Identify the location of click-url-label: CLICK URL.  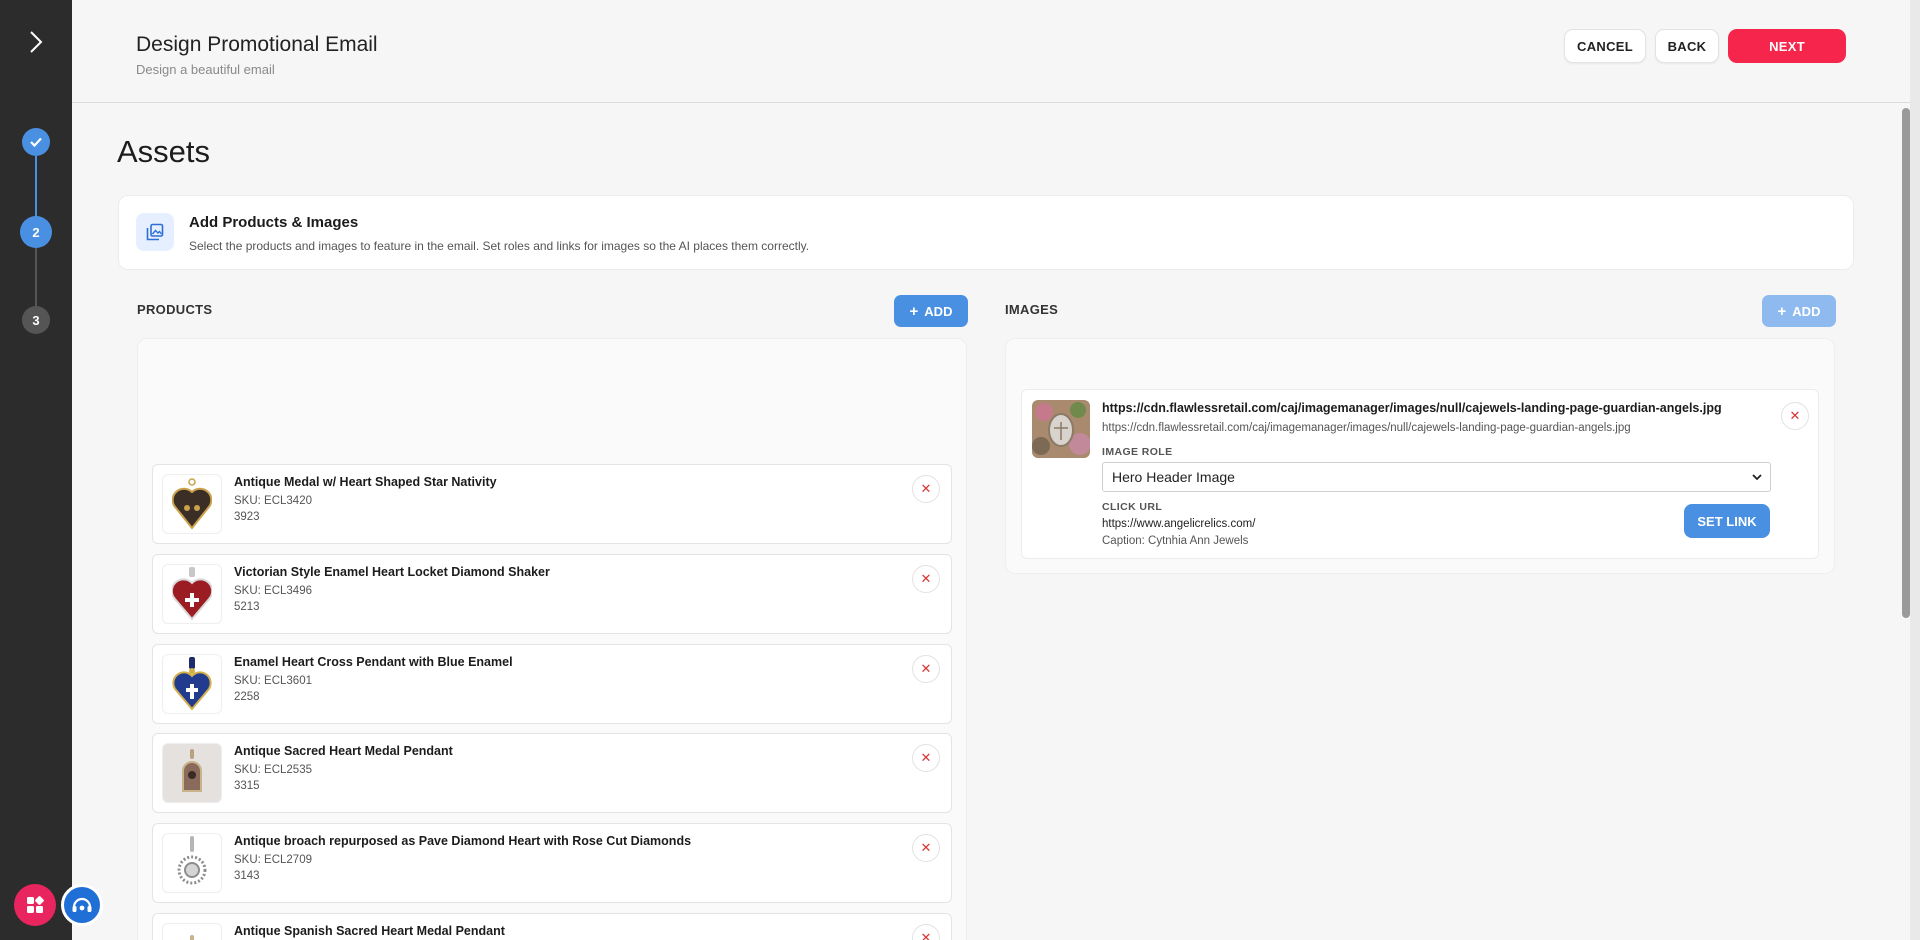
(1132, 507).